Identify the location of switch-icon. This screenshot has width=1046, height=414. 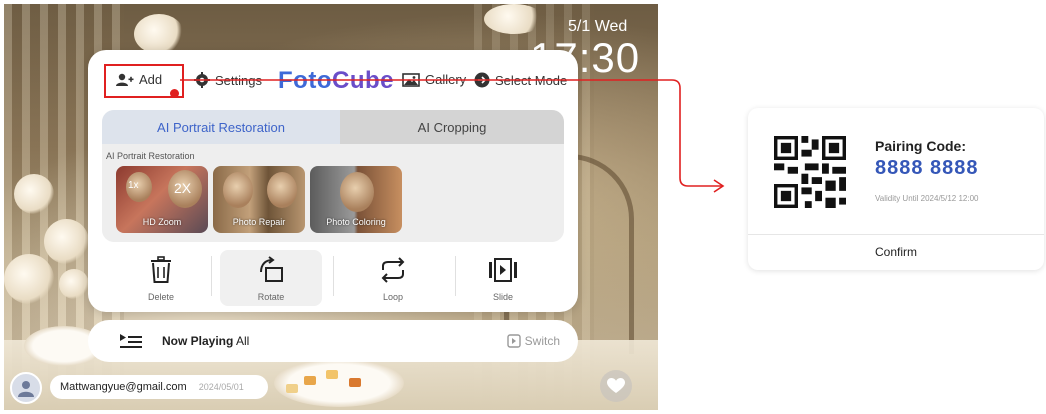
(513, 341).